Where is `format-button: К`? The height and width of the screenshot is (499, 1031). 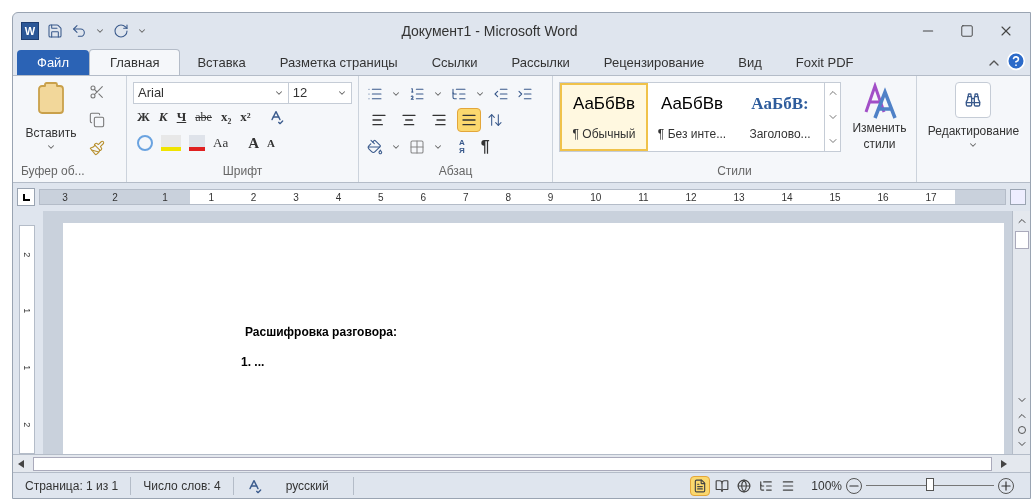
format-button: К is located at coordinates (163, 117).